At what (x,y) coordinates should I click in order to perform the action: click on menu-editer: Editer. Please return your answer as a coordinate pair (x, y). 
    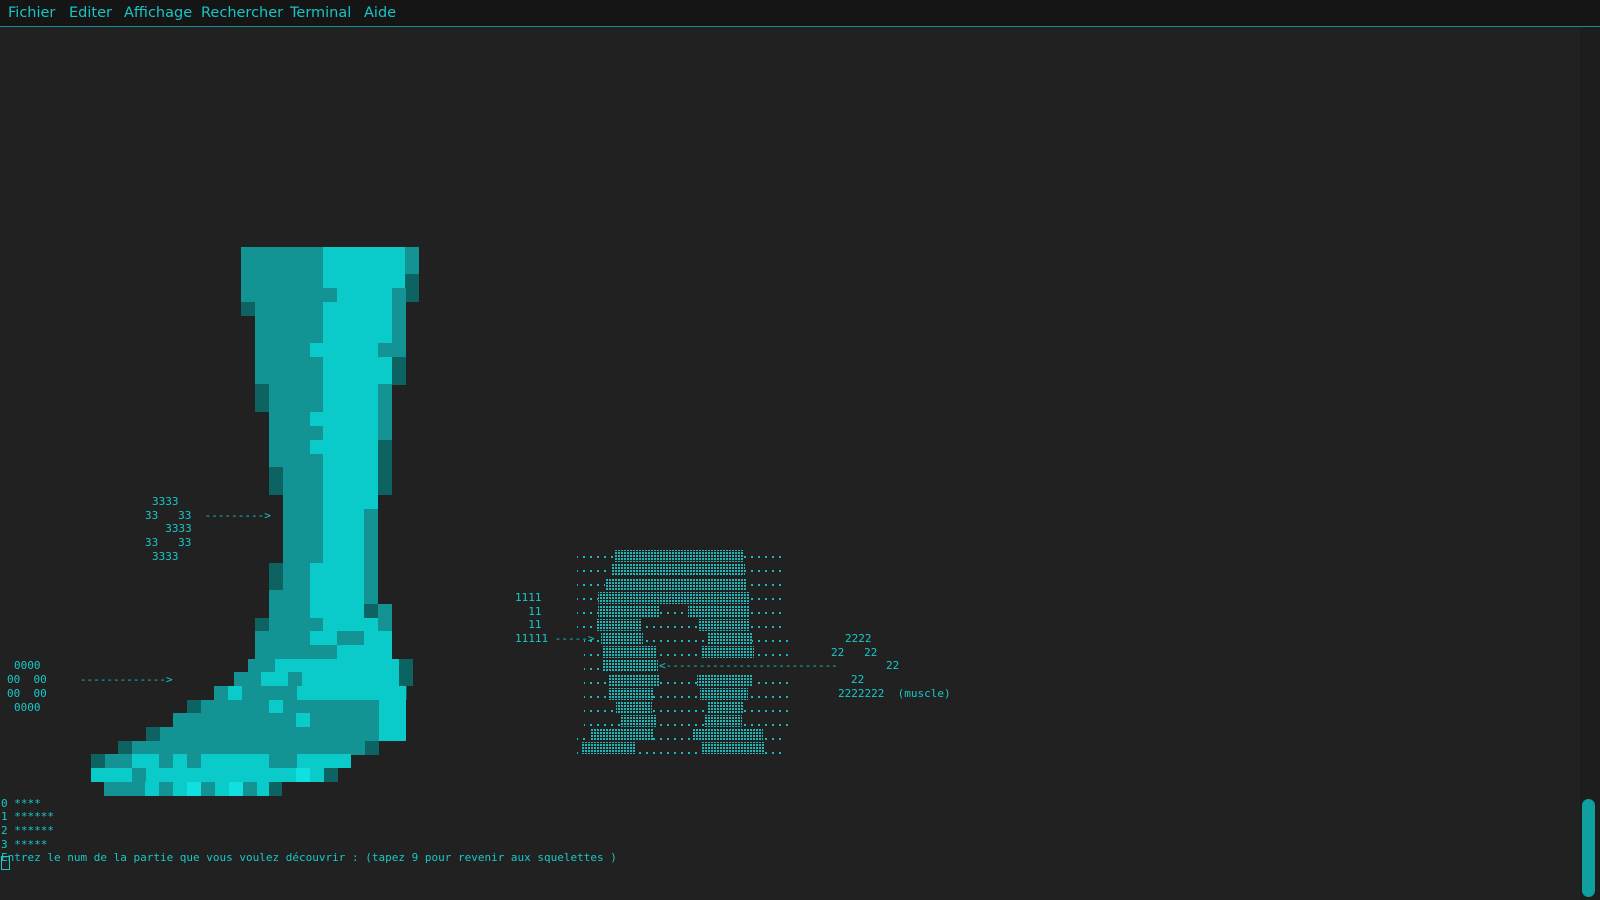
    Looking at the image, I should click on (90, 13).